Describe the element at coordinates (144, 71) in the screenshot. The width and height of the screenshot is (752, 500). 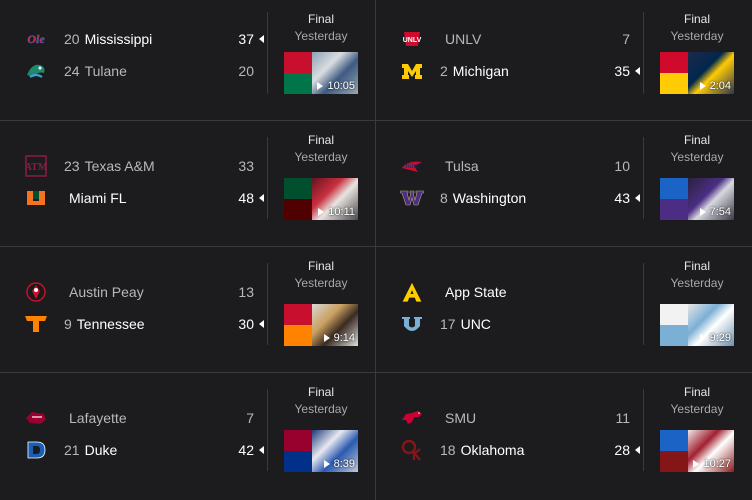
I see `team-row: 24 Tulane 20` at that location.